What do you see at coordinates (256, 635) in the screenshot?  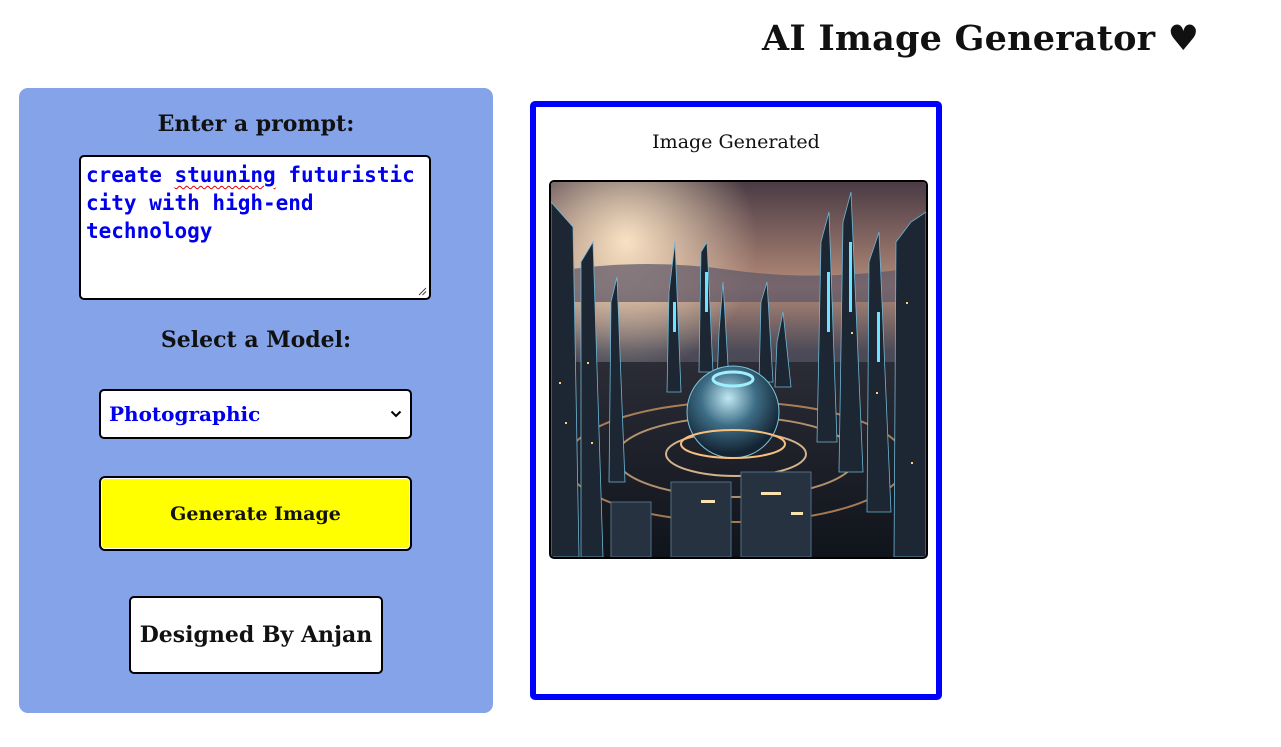 I see `credit-box: Designed By Anjan` at bounding box center [256, 635].